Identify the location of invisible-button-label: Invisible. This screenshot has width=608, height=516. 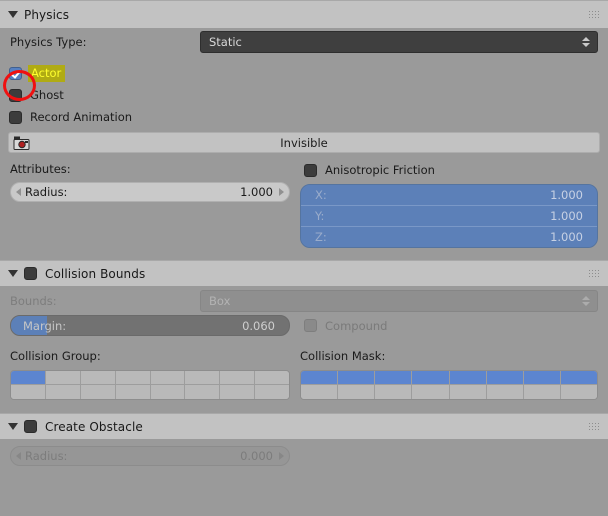
(304, 142).